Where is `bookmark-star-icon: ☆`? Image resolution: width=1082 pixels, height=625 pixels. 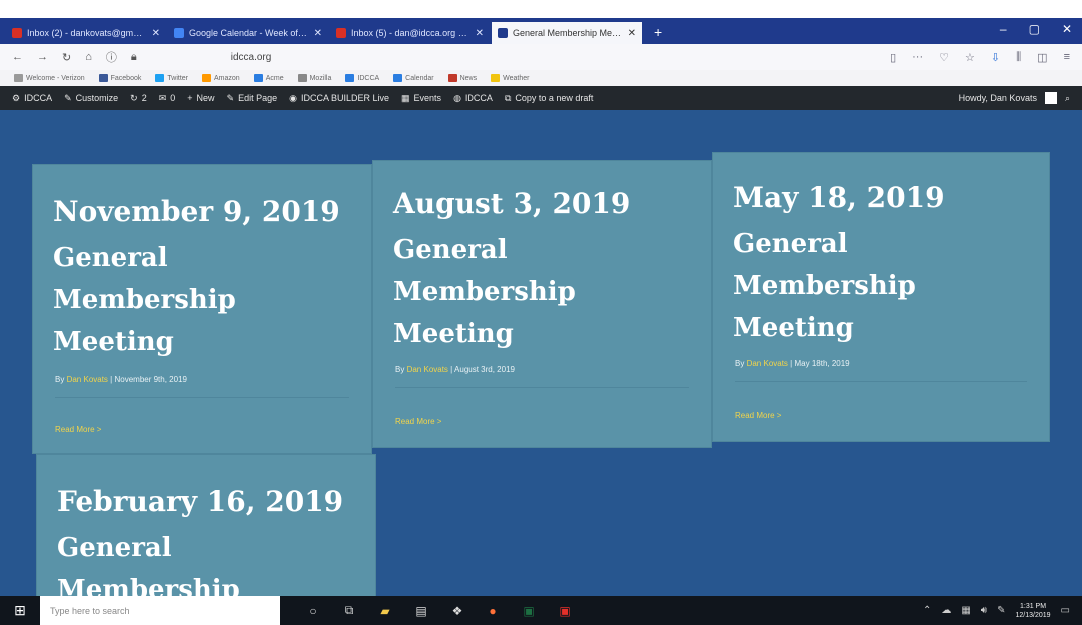 bookmark-star-icon: ☆ is located at coordinates (970, 57).